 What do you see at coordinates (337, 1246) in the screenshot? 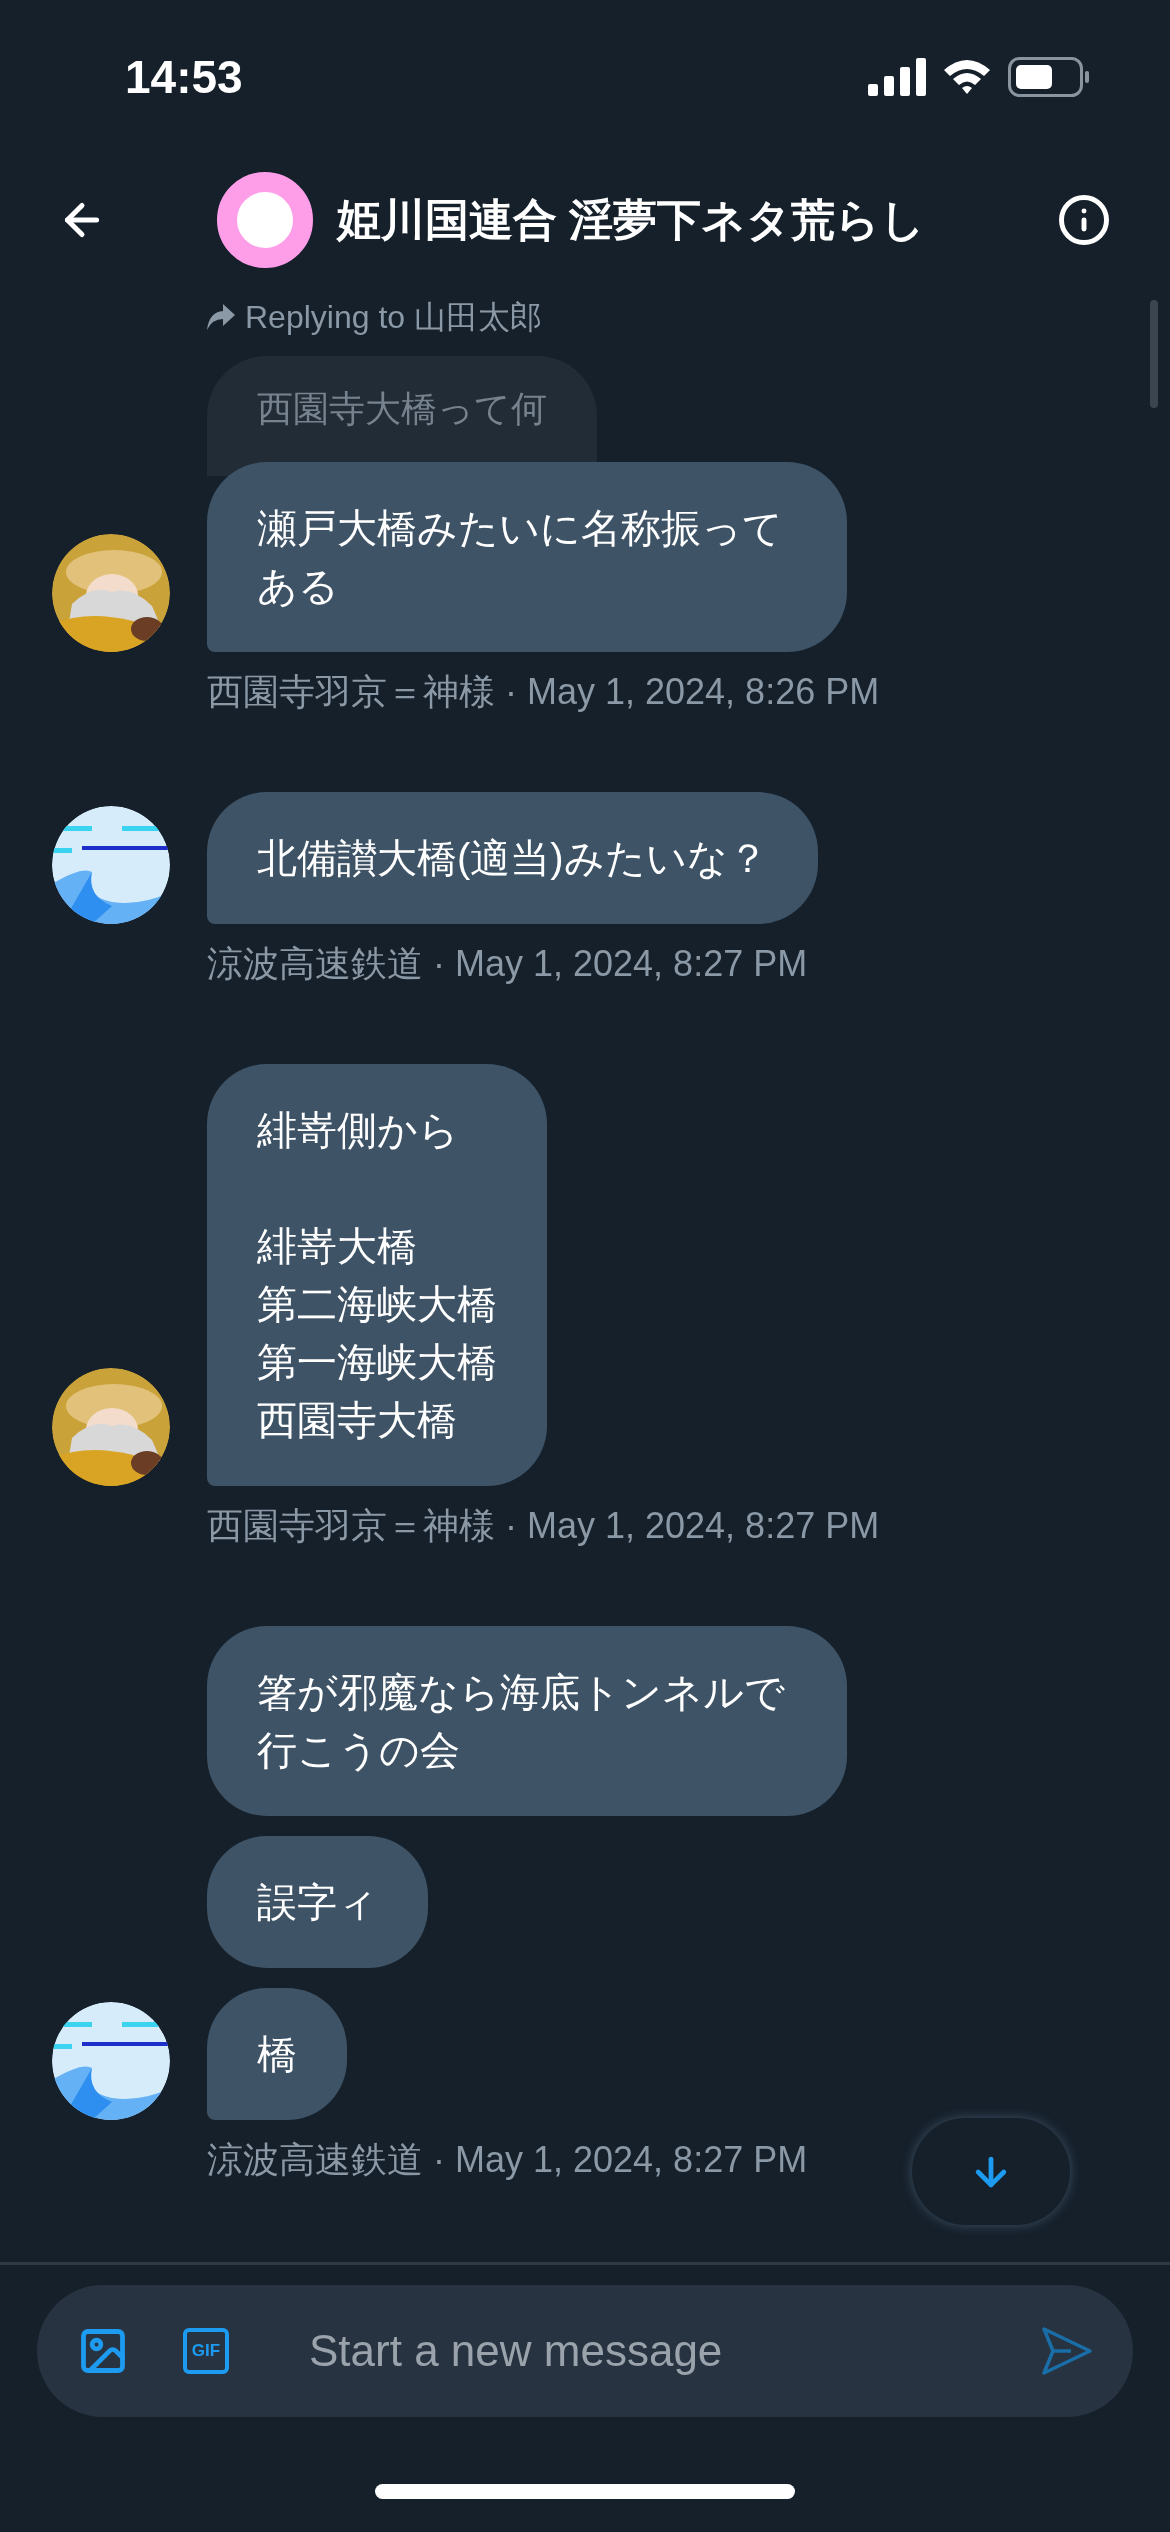
I see `message-text: 緋嵜大橋` at bounding box center [337, 1246].